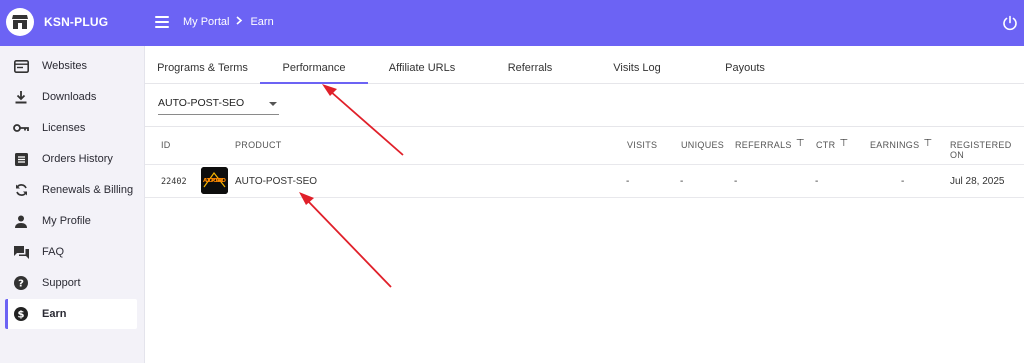  I want to click on cell-product: AUTO-POST-SEO, so click(276, 181).